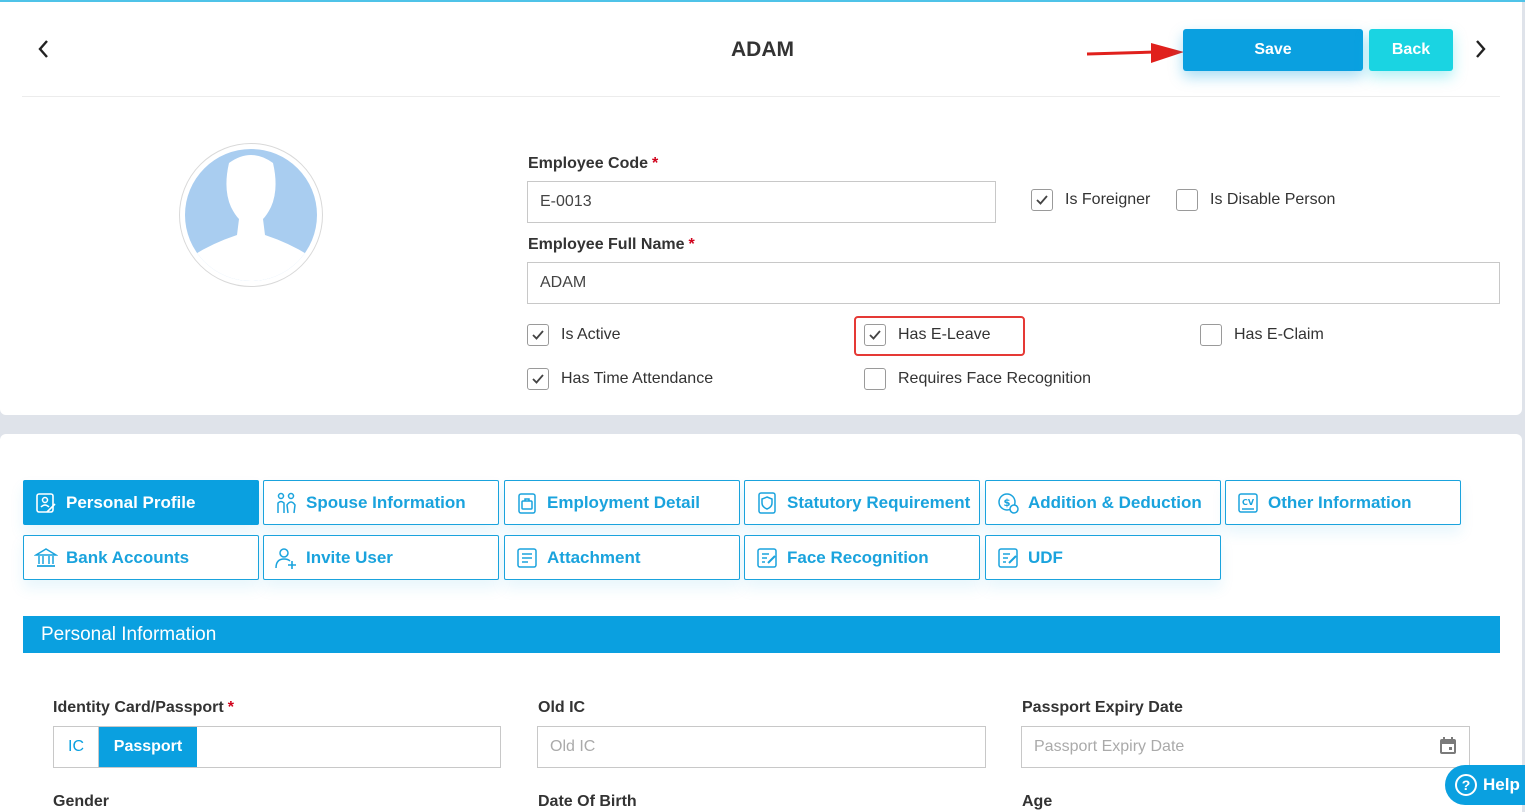 This screenshot has width=1525, height=812. I want to click on question-mark-icon: ?, so click(1466, 785).